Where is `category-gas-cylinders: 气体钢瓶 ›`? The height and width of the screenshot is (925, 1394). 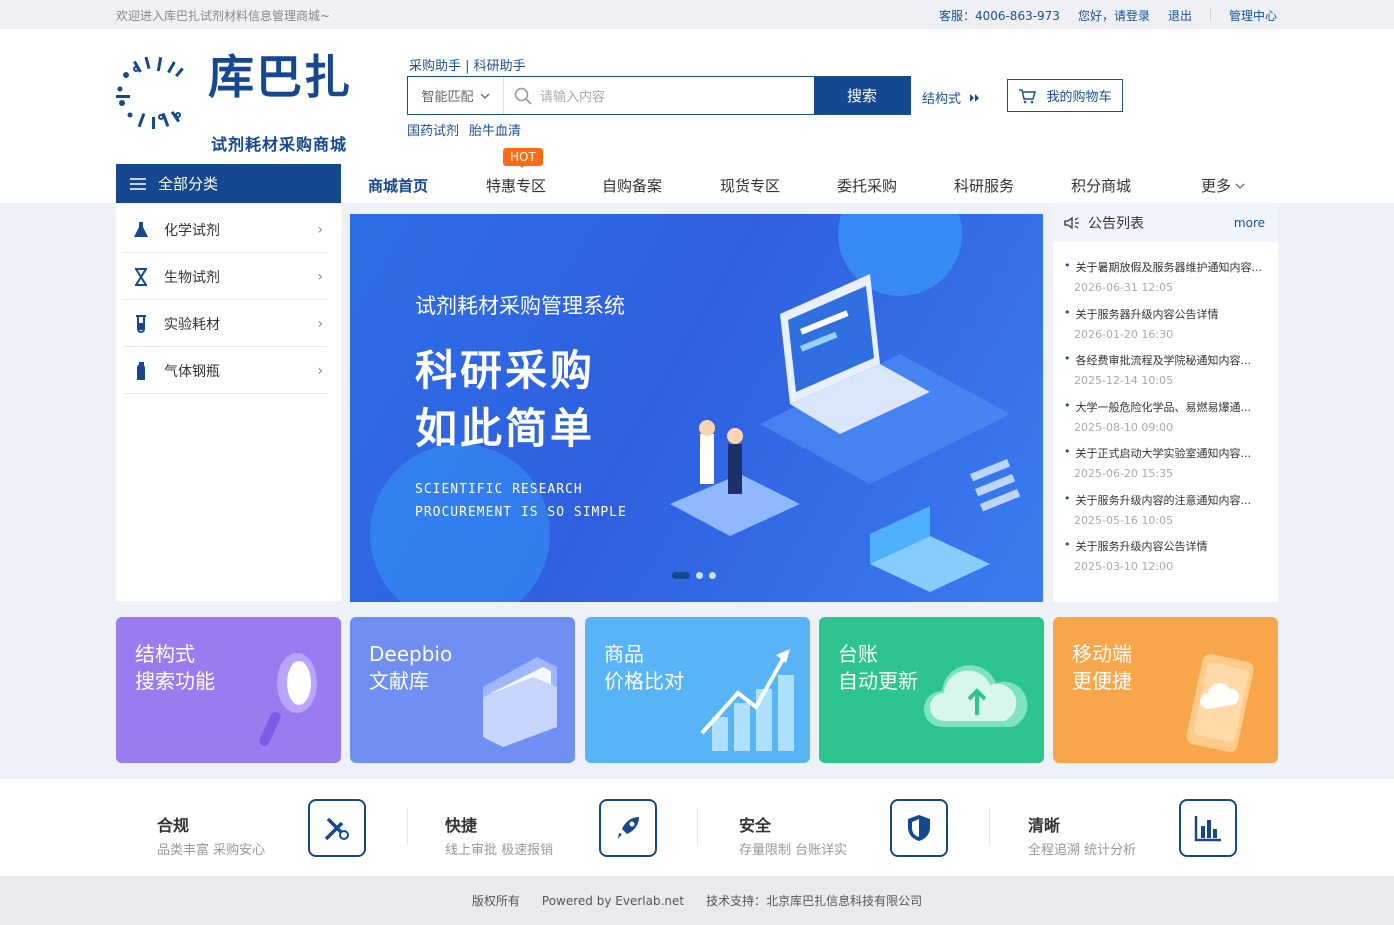 category-gas-cylinders: 气体钢瓶 › is located at coordinates (225, 371).